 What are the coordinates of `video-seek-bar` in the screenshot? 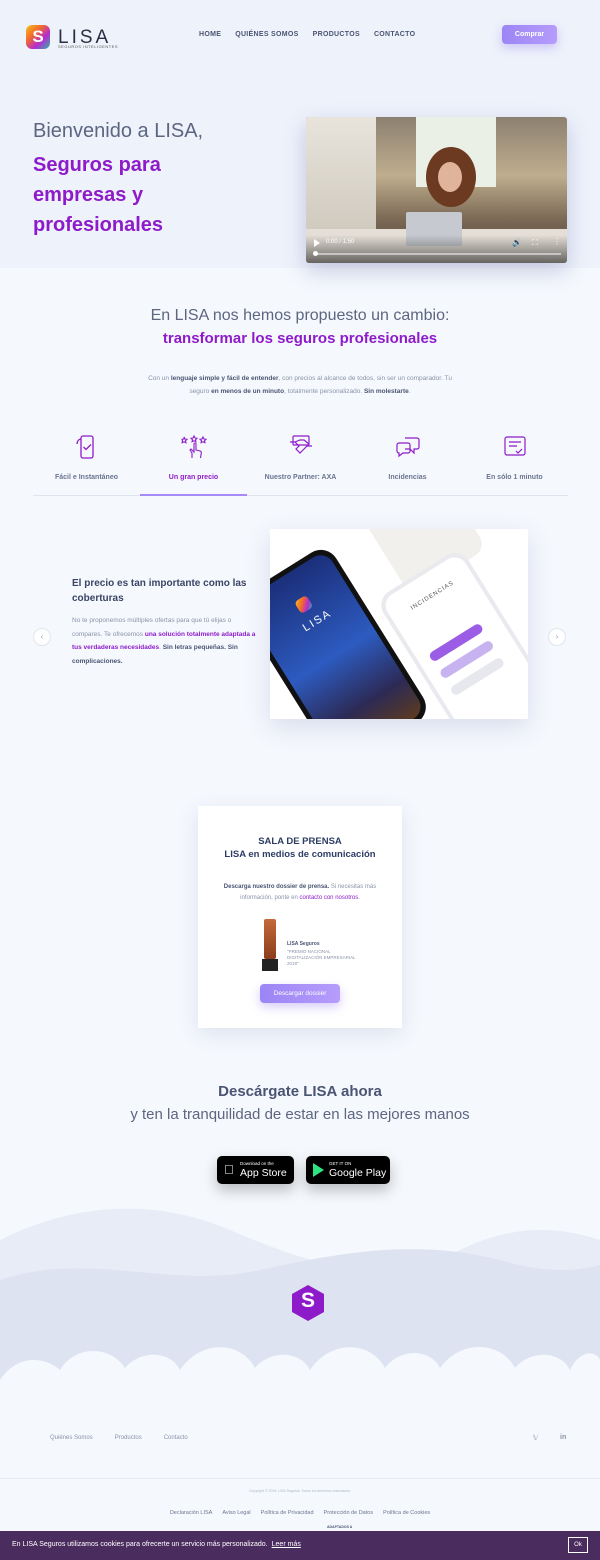 It's located at (437, 254).